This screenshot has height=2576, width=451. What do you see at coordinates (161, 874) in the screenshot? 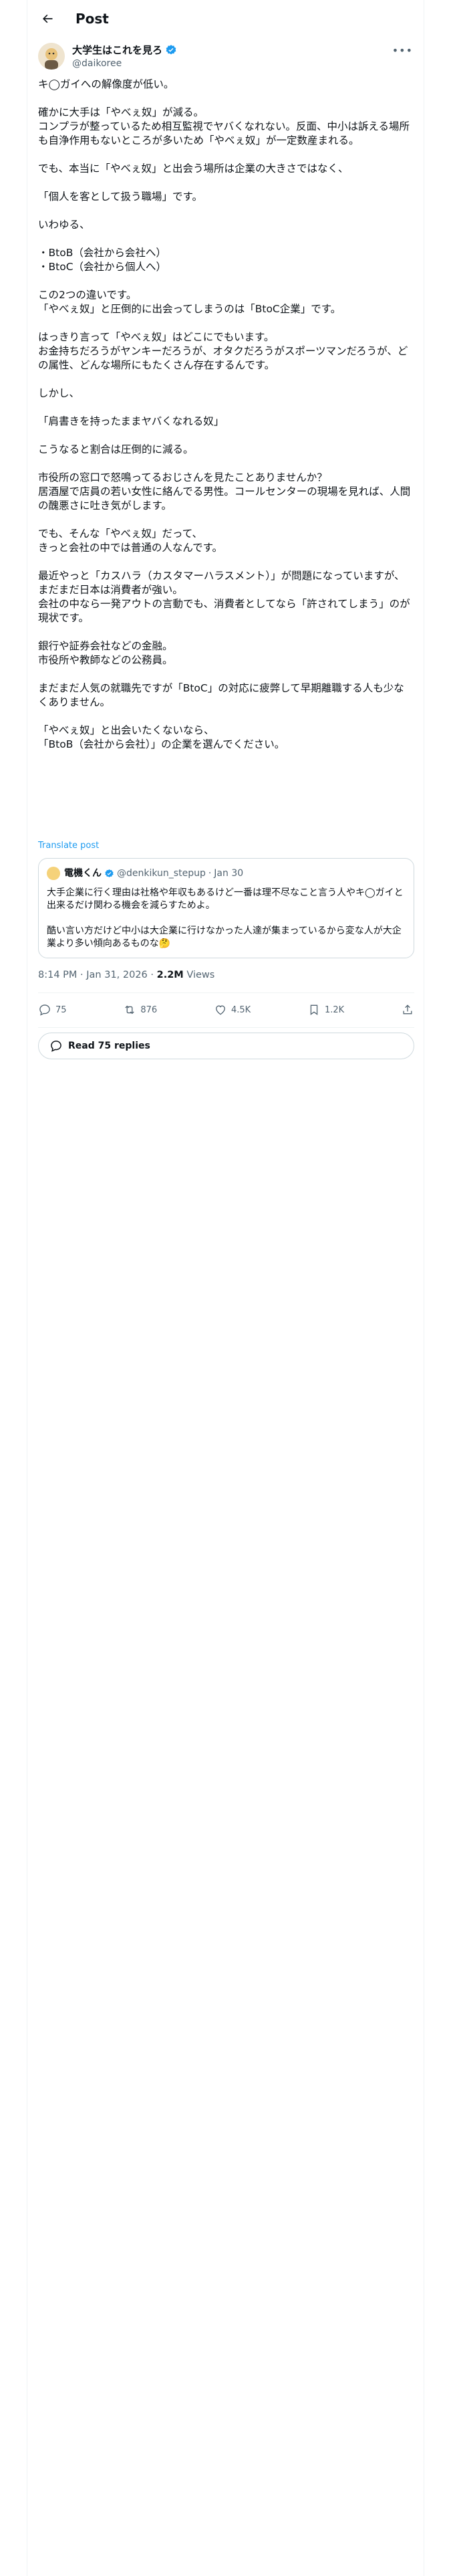
I see `quoted-author-handle: @denkikun_stepup` at bounding box center [161, 874].